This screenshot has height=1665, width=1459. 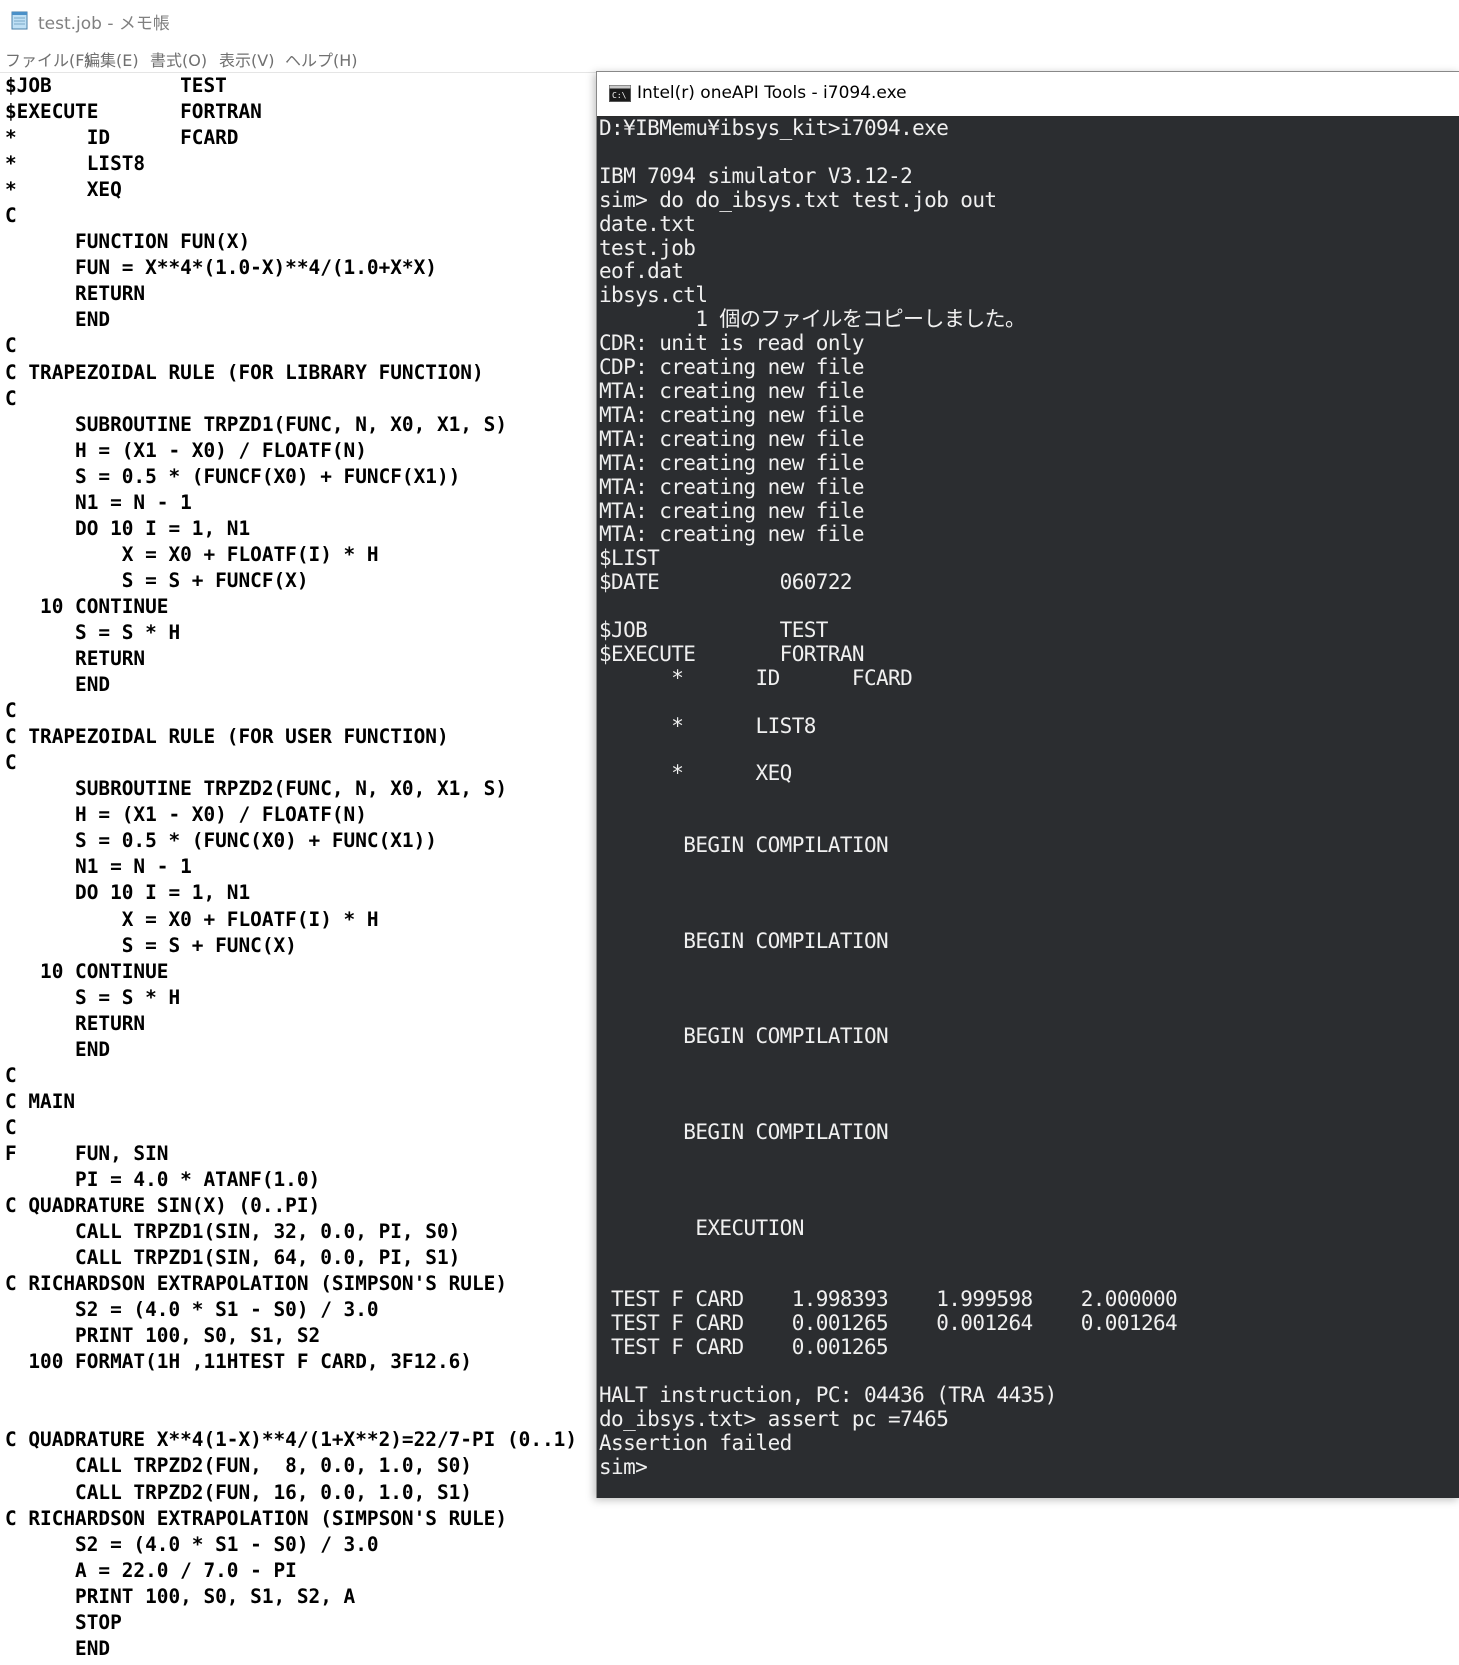 What do you see at coordinates (729, 58) in the screenshot?
I see `notepad-menubar: ファイル(F) 編集(E) 書式(O) 表示(V) ヘルプ(H)` at bounding box center [729, 58].